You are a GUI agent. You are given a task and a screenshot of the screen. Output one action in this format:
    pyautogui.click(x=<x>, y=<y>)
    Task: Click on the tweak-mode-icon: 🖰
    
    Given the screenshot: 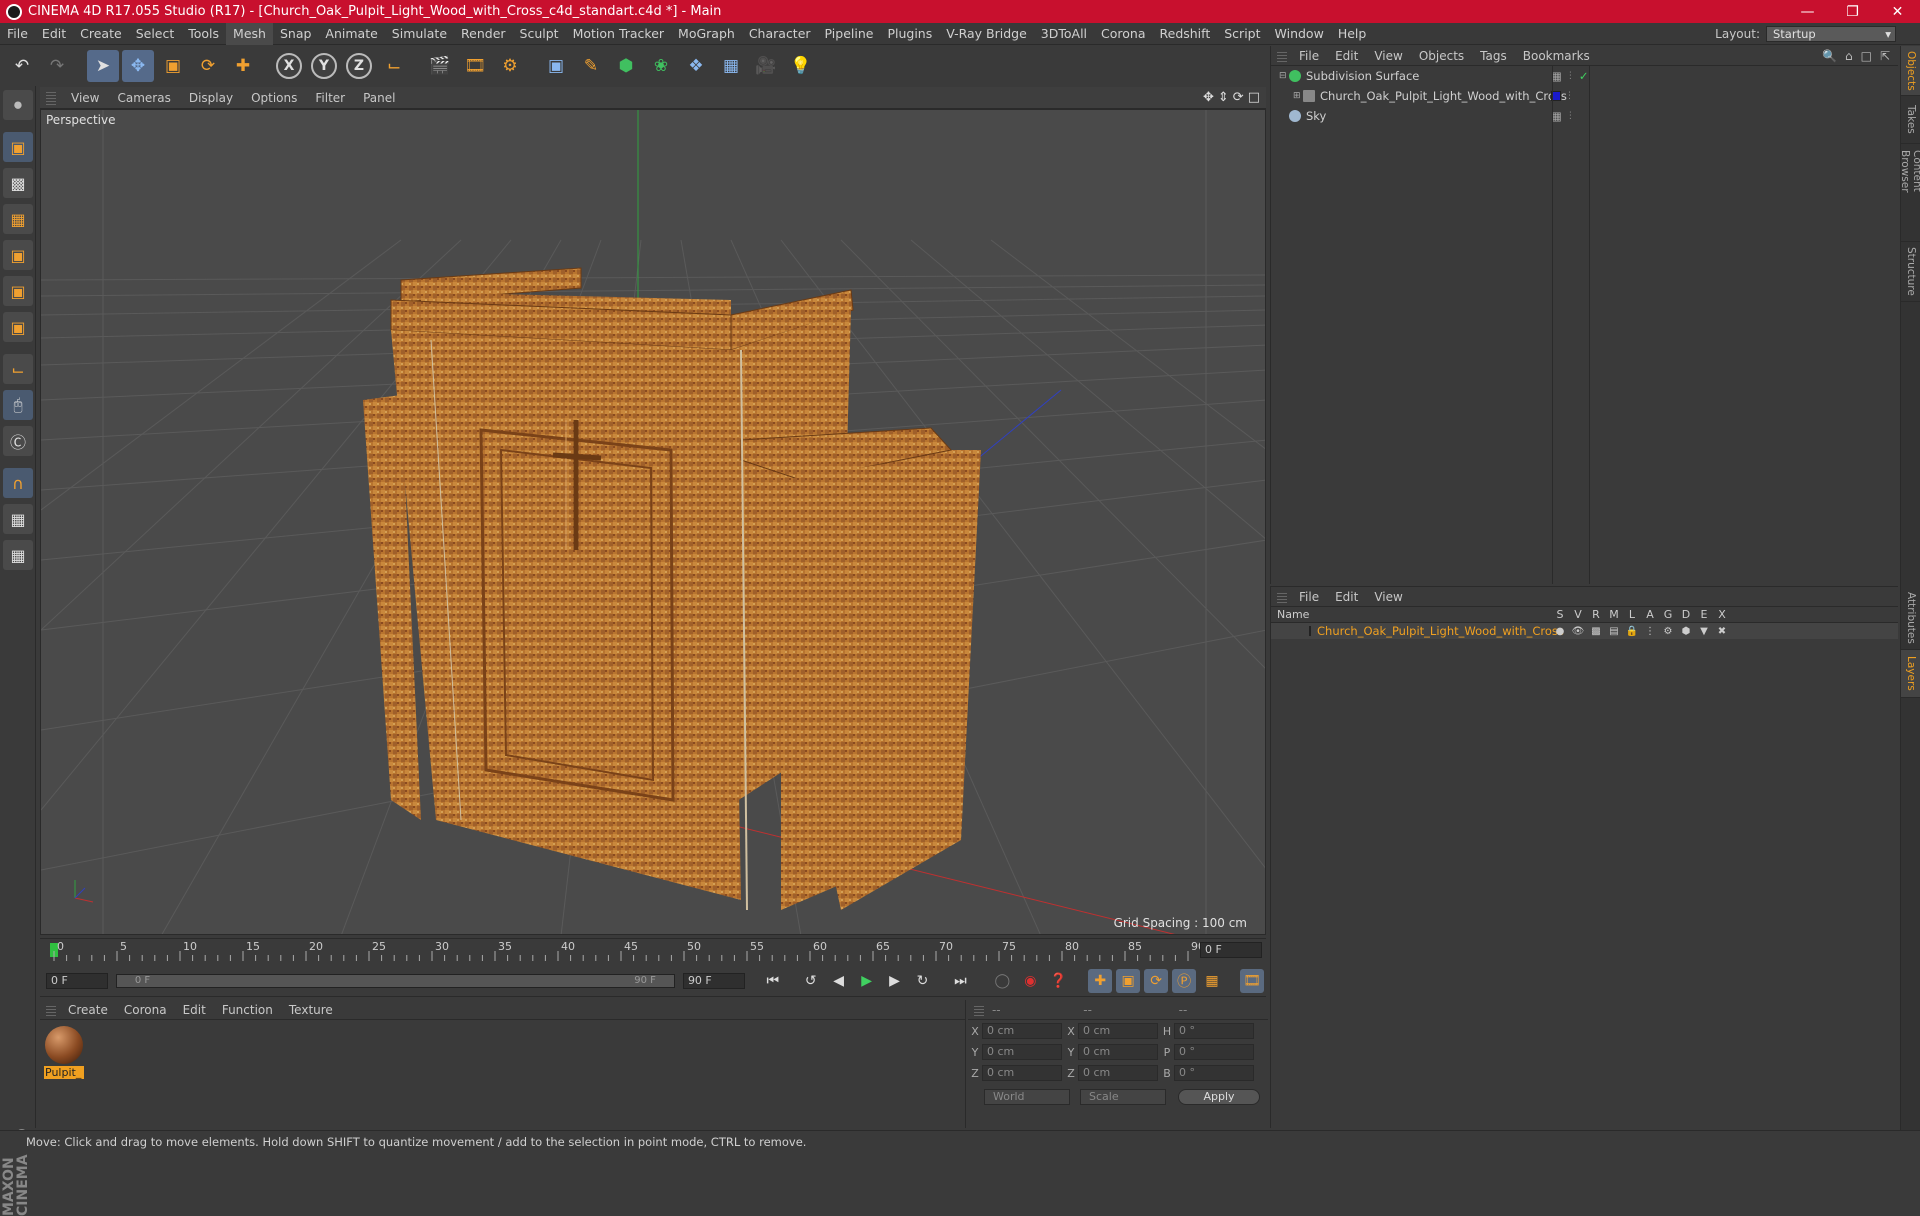 What is the action you would take?
    pyautogui.click(x=18, y=405)
    